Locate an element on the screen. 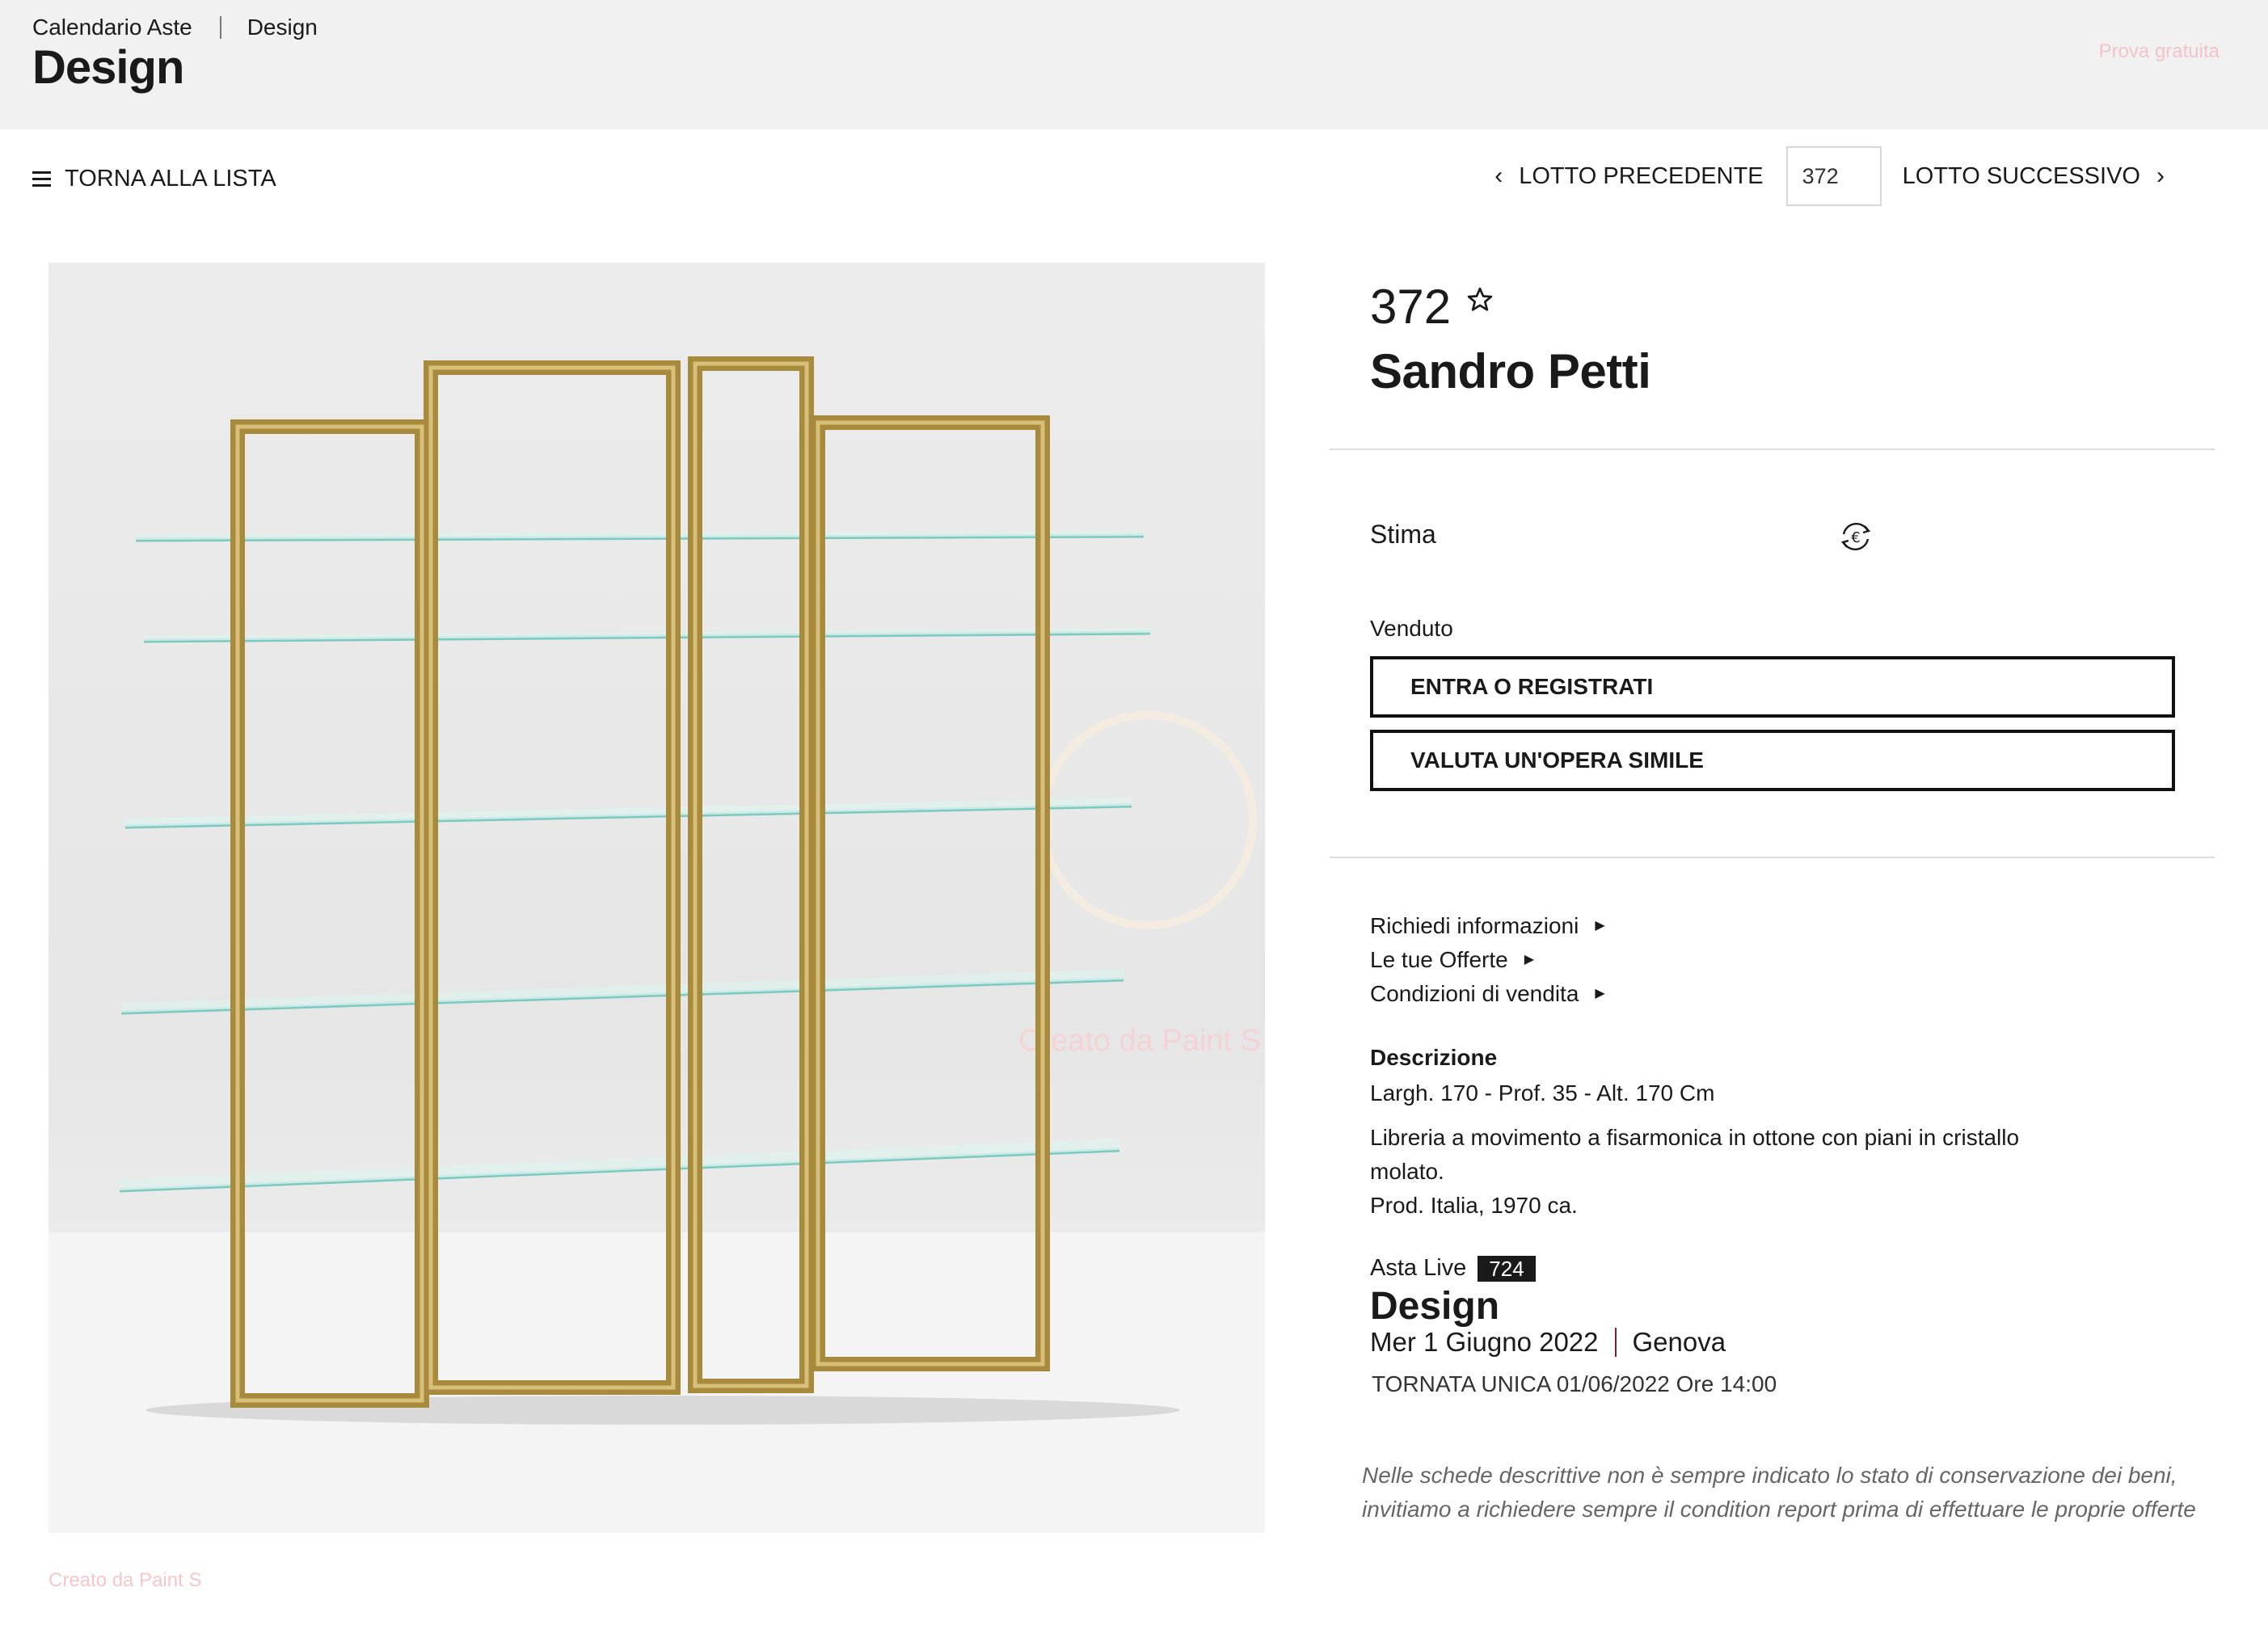  breadcrumb: Calendario Aste Design is located at coordinates (175, 27).